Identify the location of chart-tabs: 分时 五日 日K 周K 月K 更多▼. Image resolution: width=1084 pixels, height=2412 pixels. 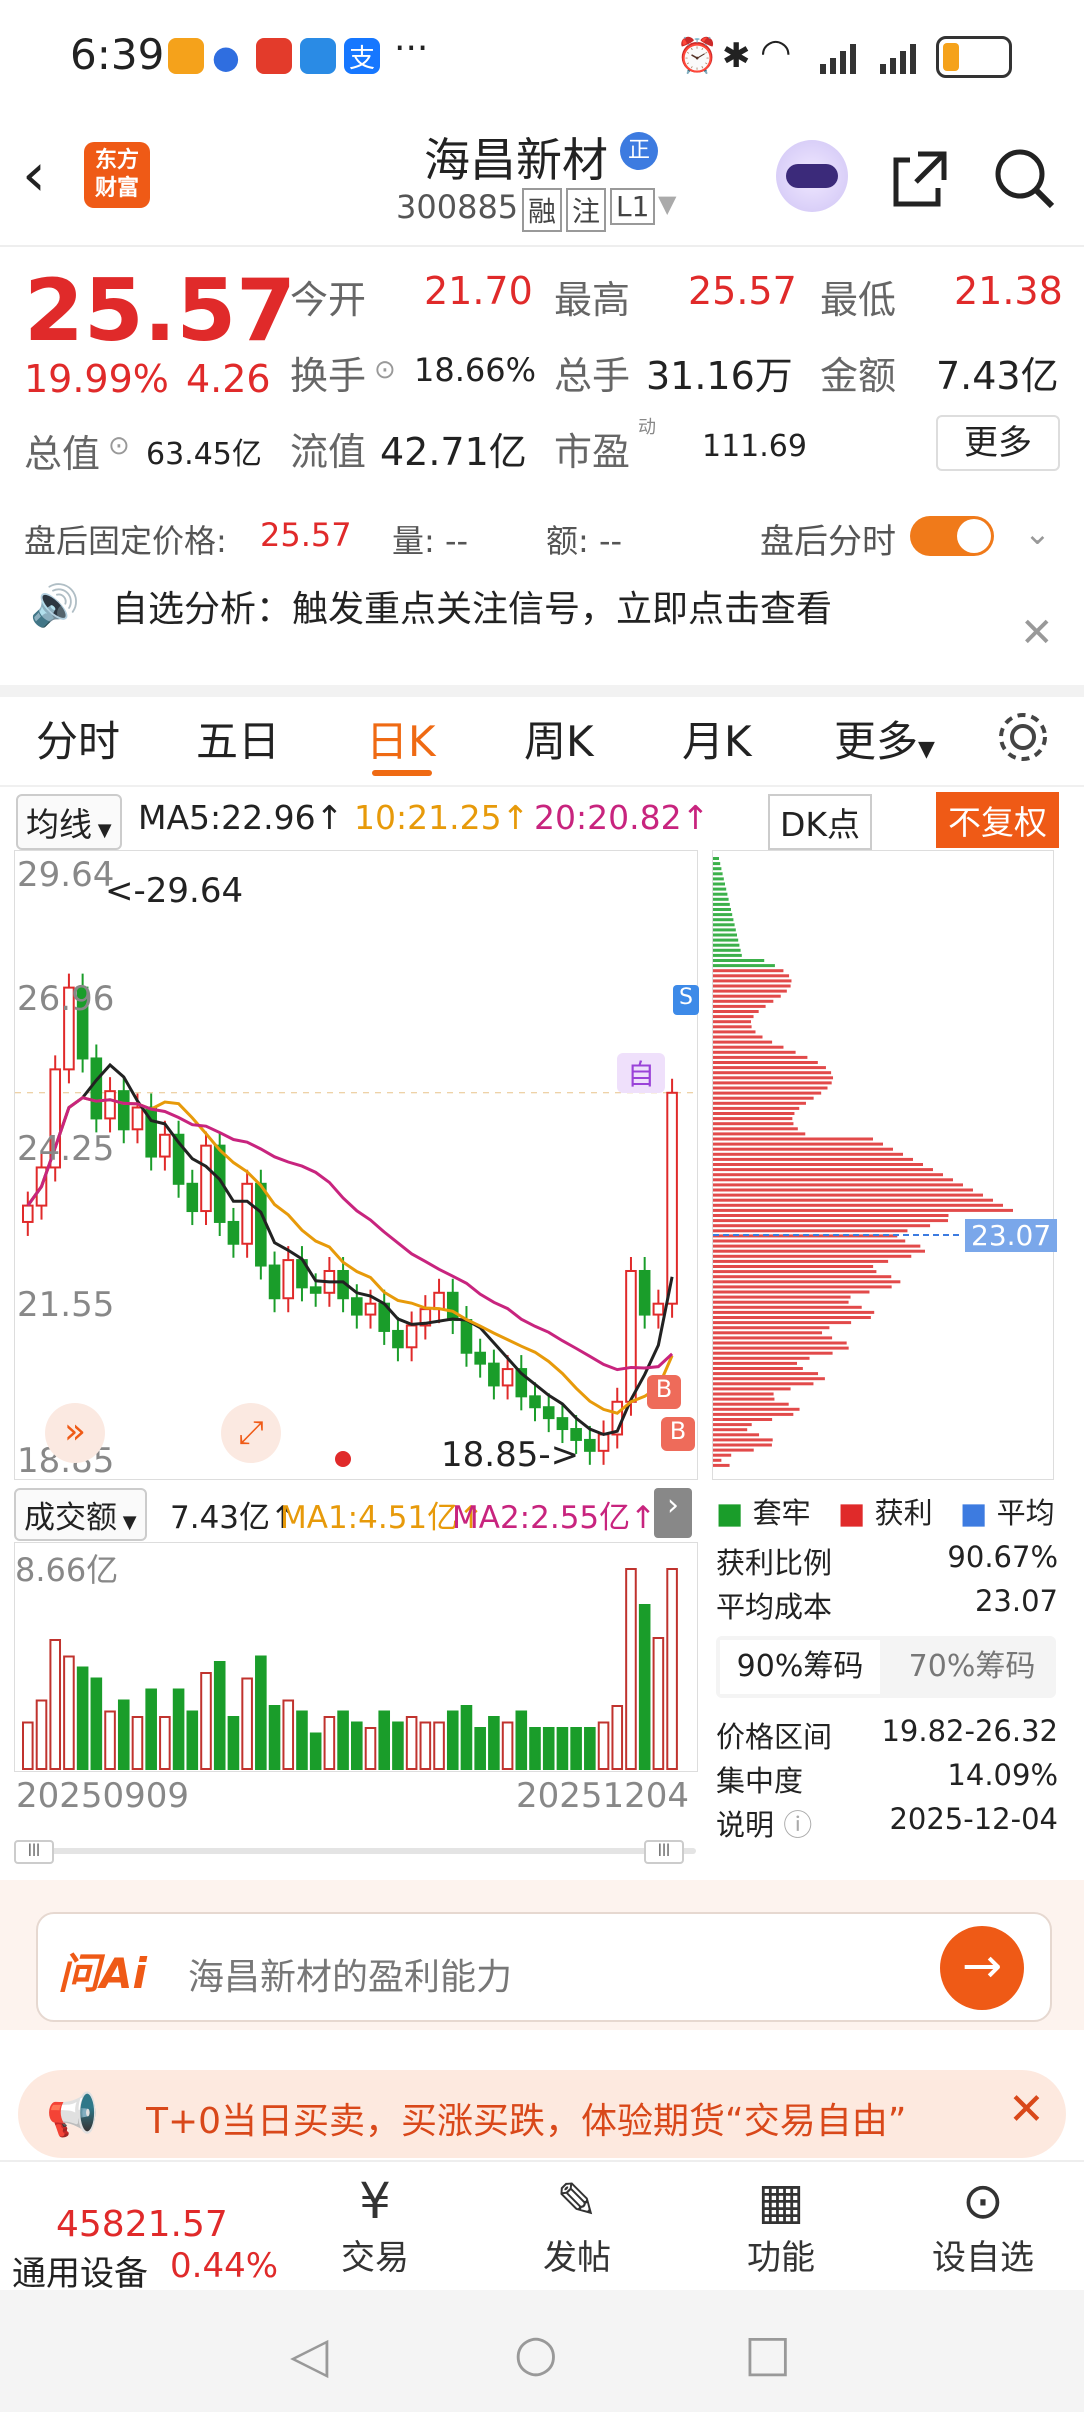
(542, 738).